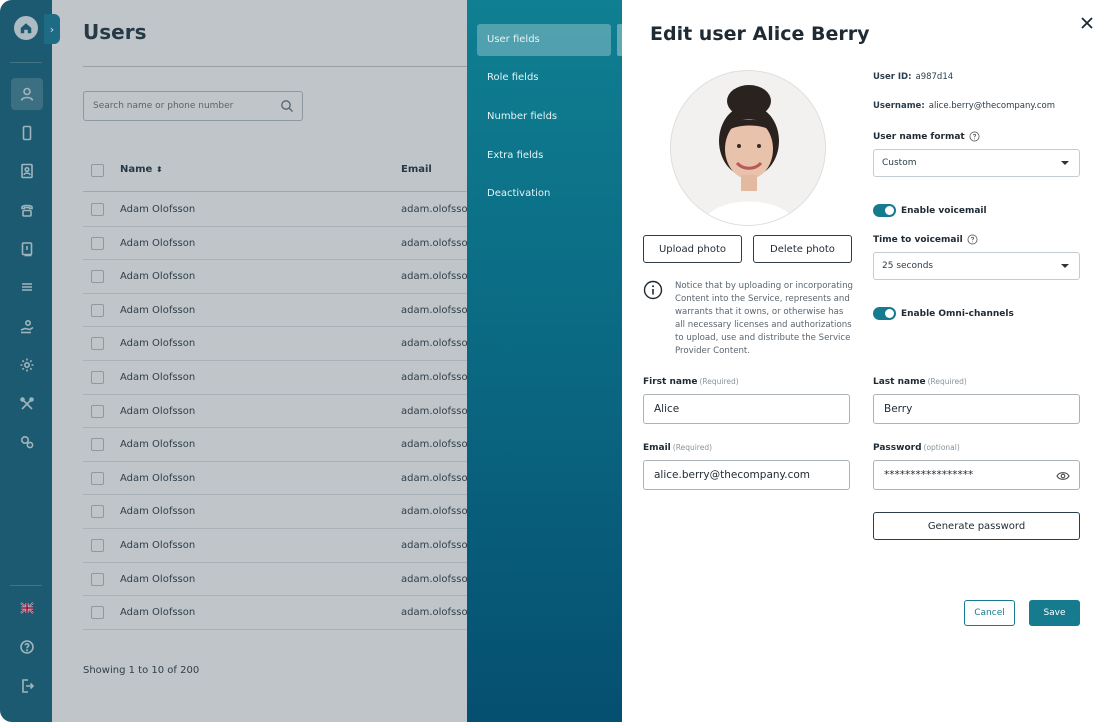 The width and height of the screenshot is (1116, 722). Describe the element at coordinates (52, 29) in the screenshot. I see `expand-sidebar-button: ›` at that location.